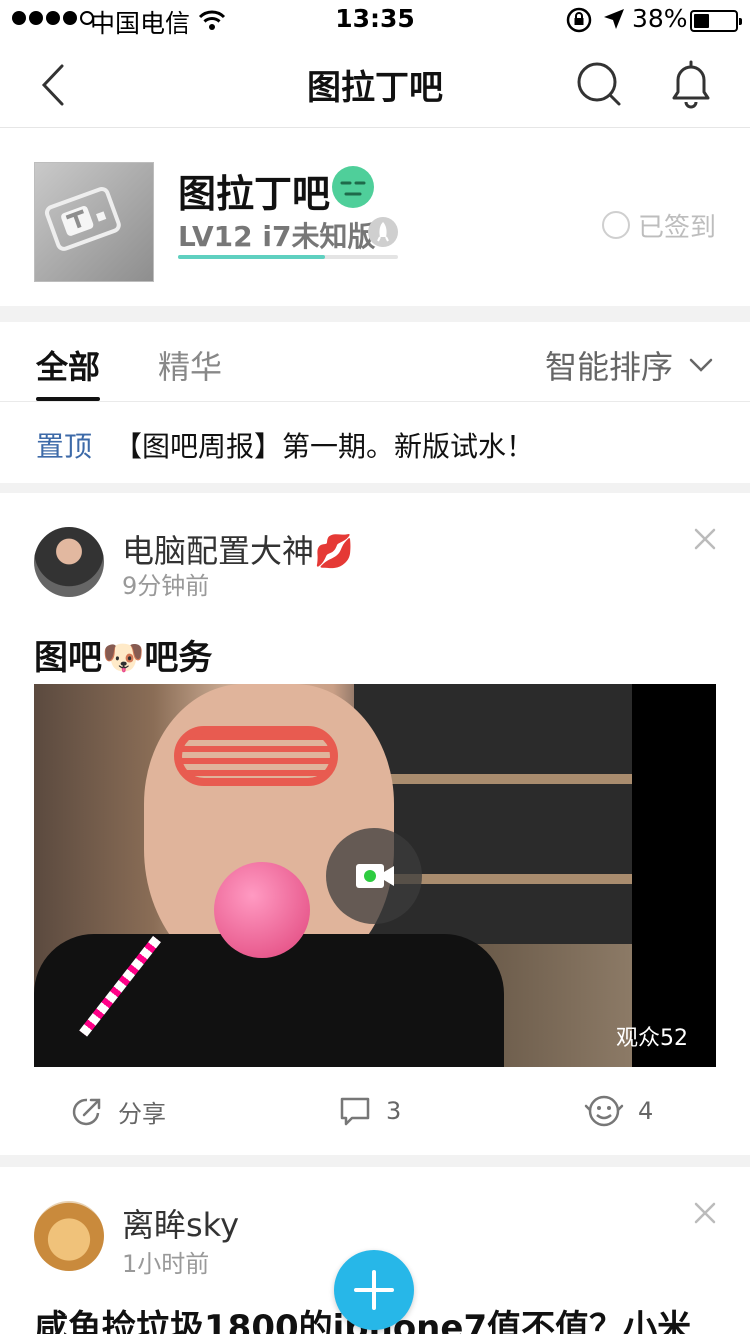 This screenshot has width=750, height=1334. I want to click on plus-icon, so click(374, 1290).